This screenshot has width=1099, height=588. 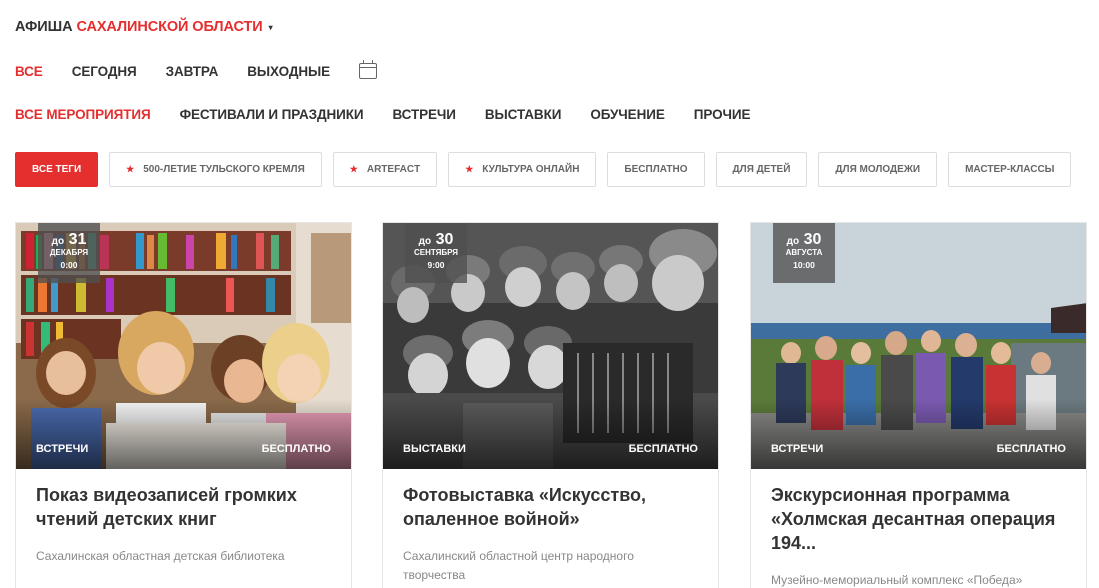 I want to click on tag-artefact: ★ ARTEFACT, so click(x=385, y=169).